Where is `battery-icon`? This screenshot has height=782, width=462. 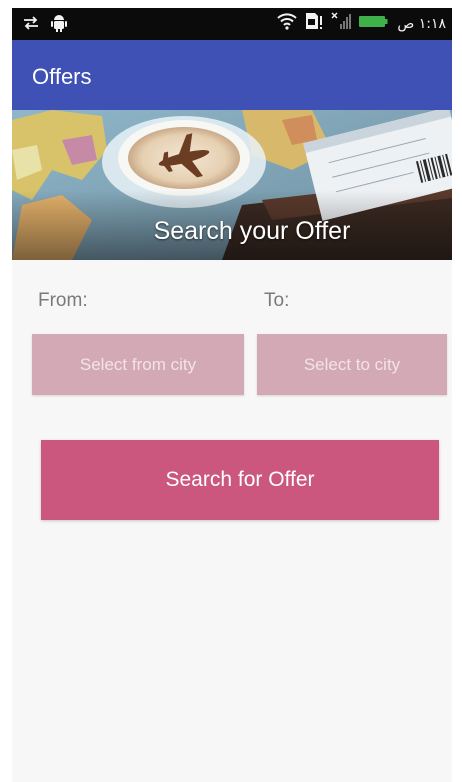
battery-icon is located at coordinates (373, 23).